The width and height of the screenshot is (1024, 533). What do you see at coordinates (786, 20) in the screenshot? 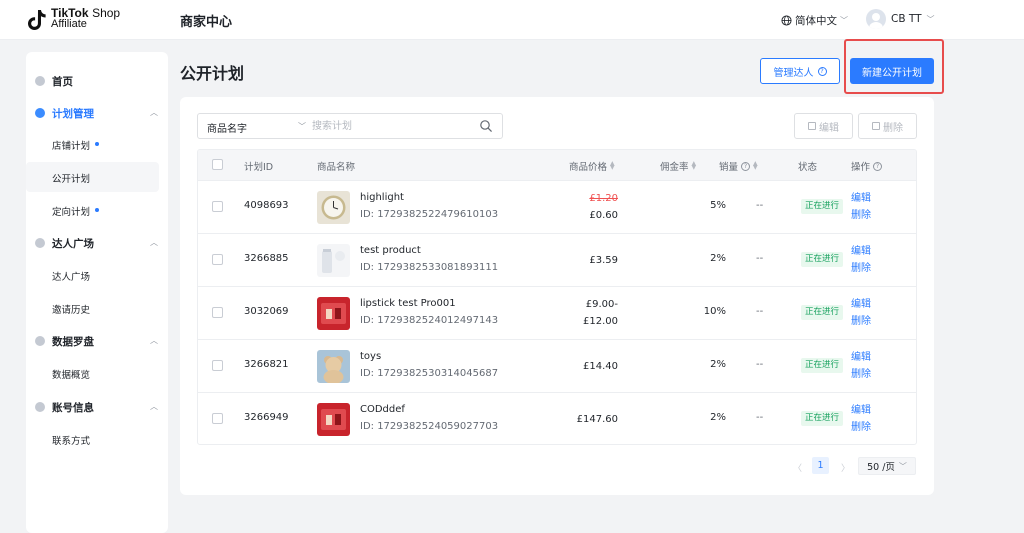
I see `globe-icon` at bounding box center [786, 20].